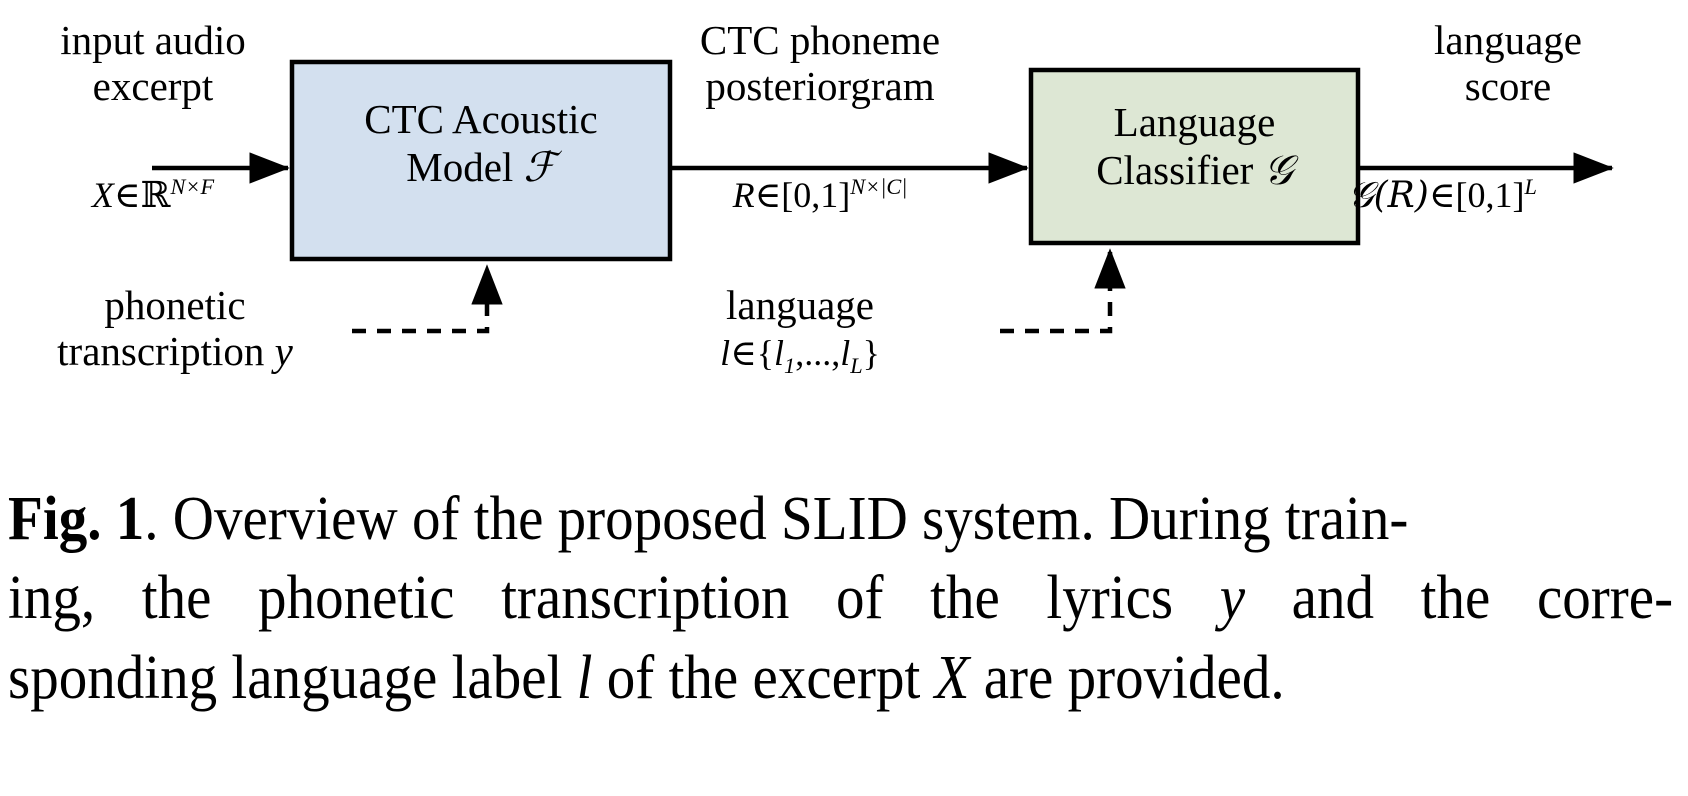 This screenshot has width=1688, height=796. What do you see at coordinates (102, 195) in the screenshot?
I see `input-math-var: X` at bounding box center [102, 195].